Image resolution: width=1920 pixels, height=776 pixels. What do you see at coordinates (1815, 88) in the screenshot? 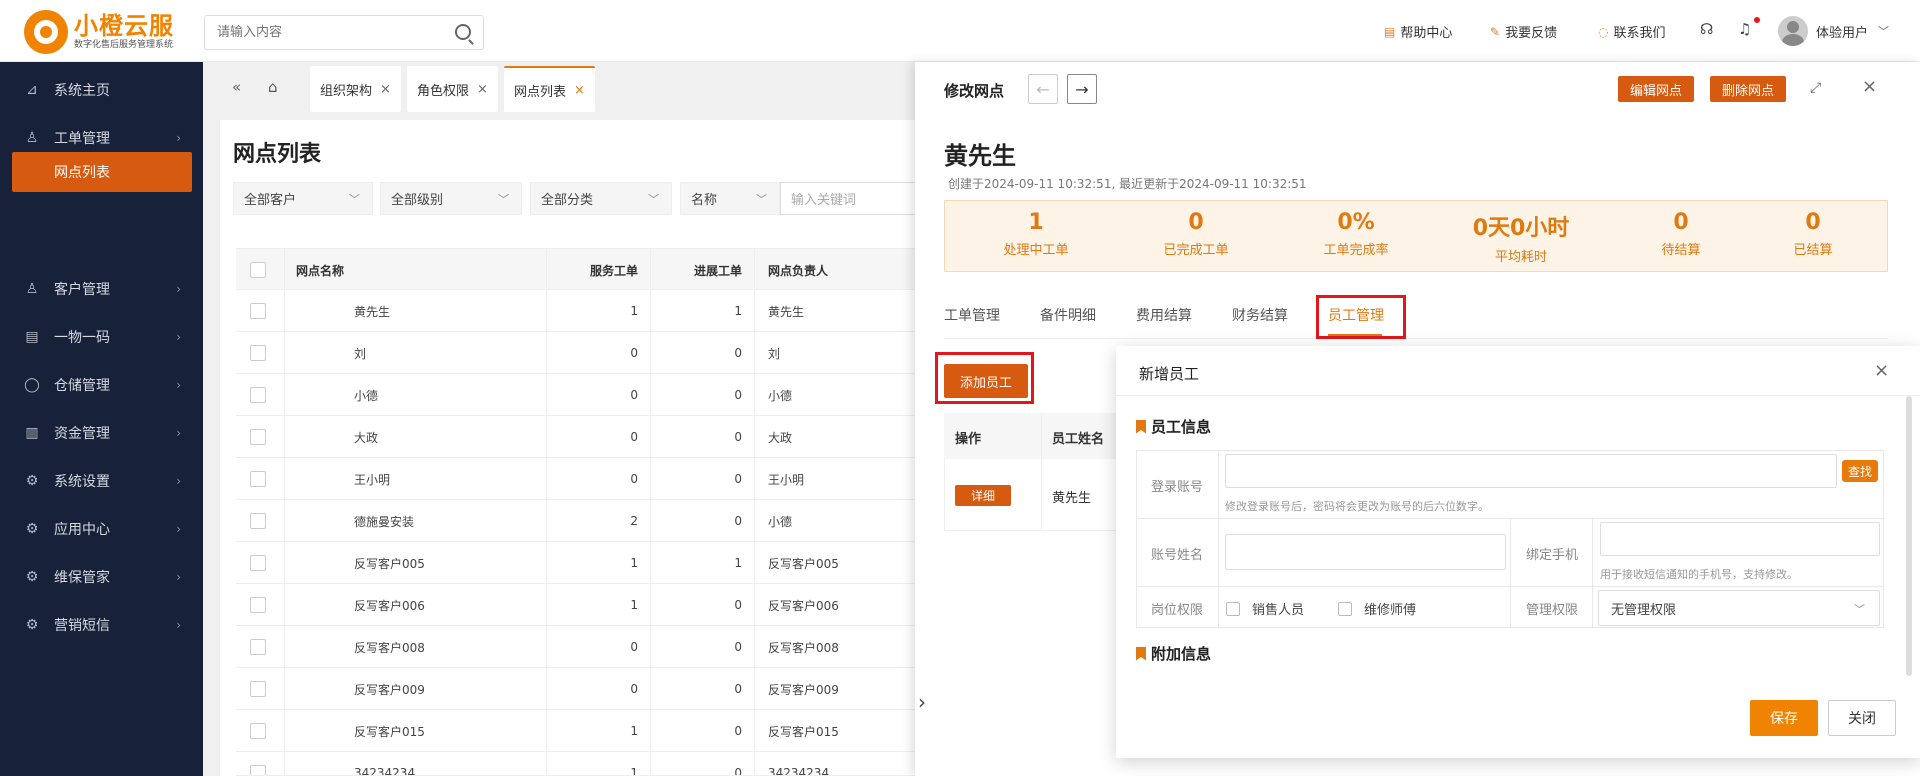
I see `fullscreen-icon: ⤢` at bounding box center [1815, 88].